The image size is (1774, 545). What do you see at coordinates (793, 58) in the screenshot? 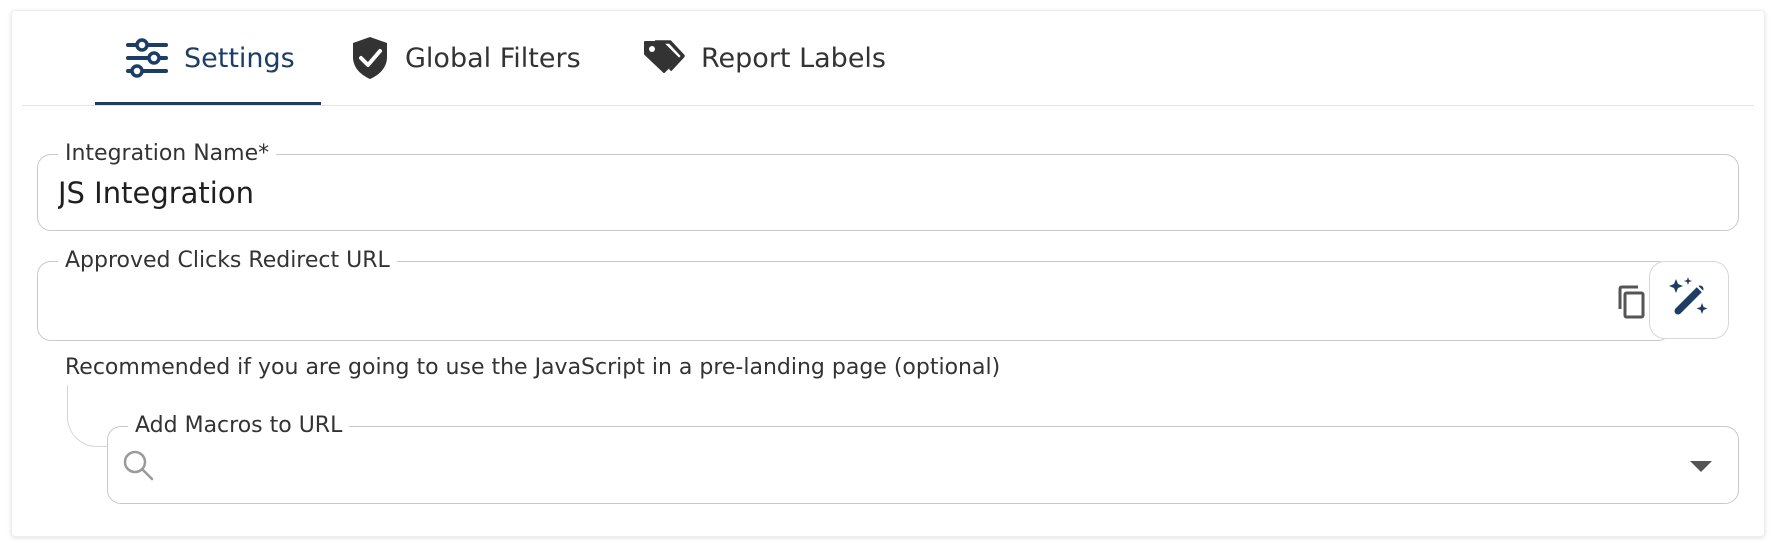
I see `tab-report-labels-label: Report Labels` at bounding box center [793, 58].